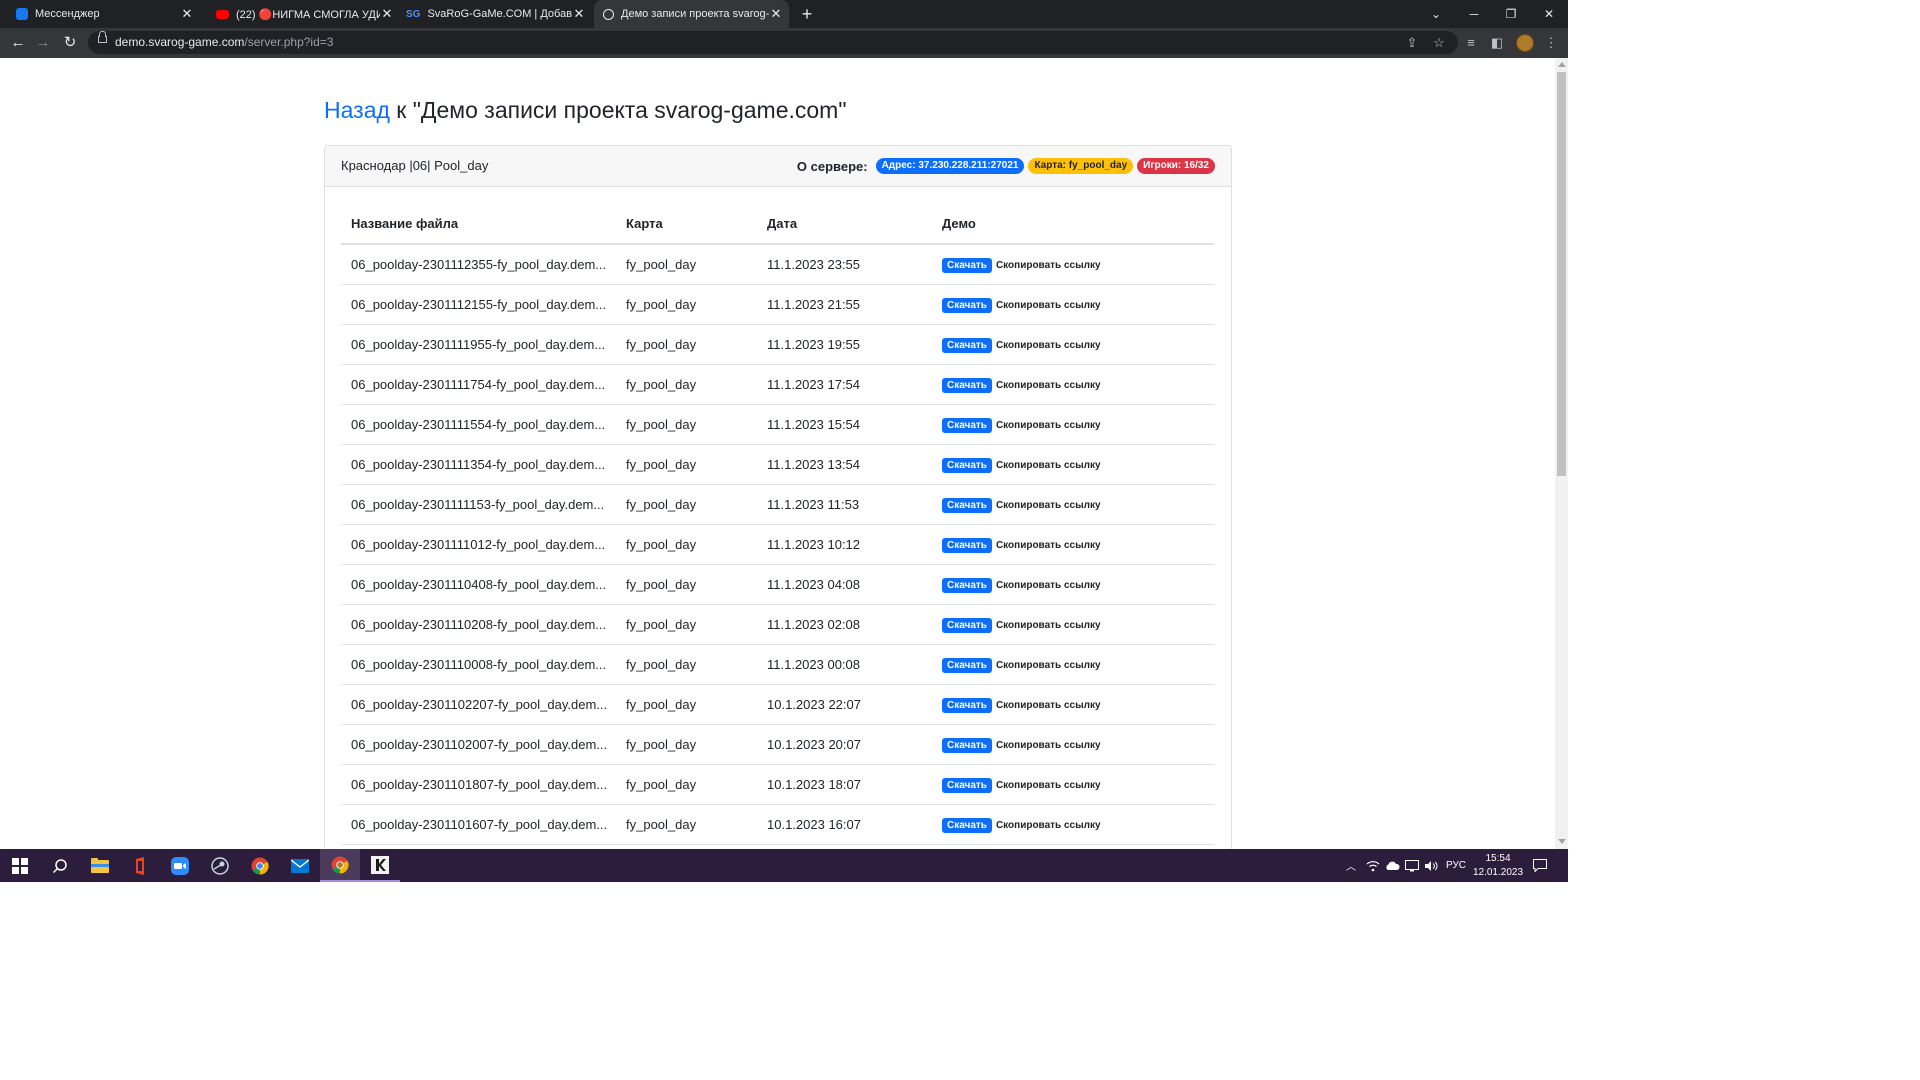 This screenshot has height=1080, width=1920. Describe the element at coordinates (70, 43) in the screenshot. I see `reload-icon: ↻` at that location.